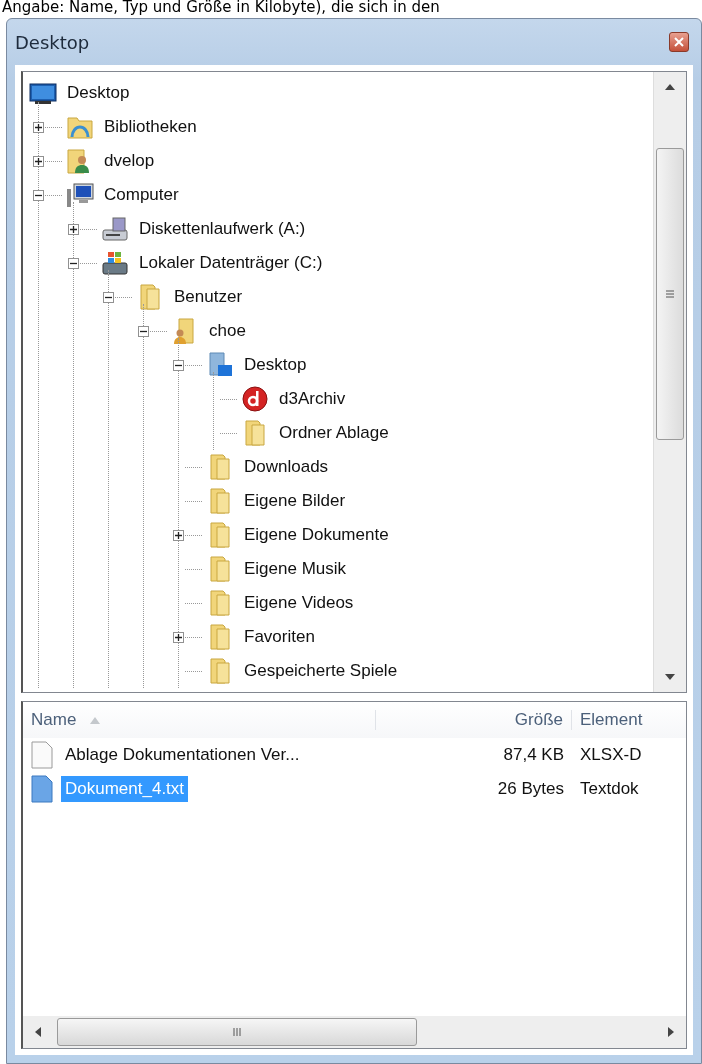  I want to click on sort-up-icon, so click(95, 720).